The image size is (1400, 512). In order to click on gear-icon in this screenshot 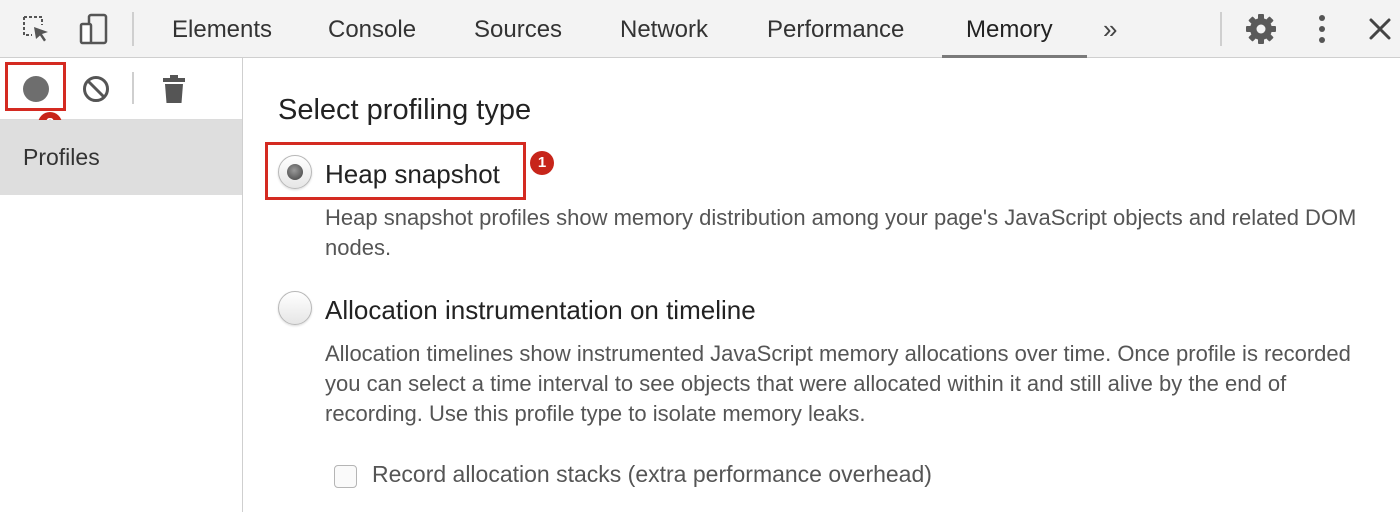, I will do `click(1261, 29)`.